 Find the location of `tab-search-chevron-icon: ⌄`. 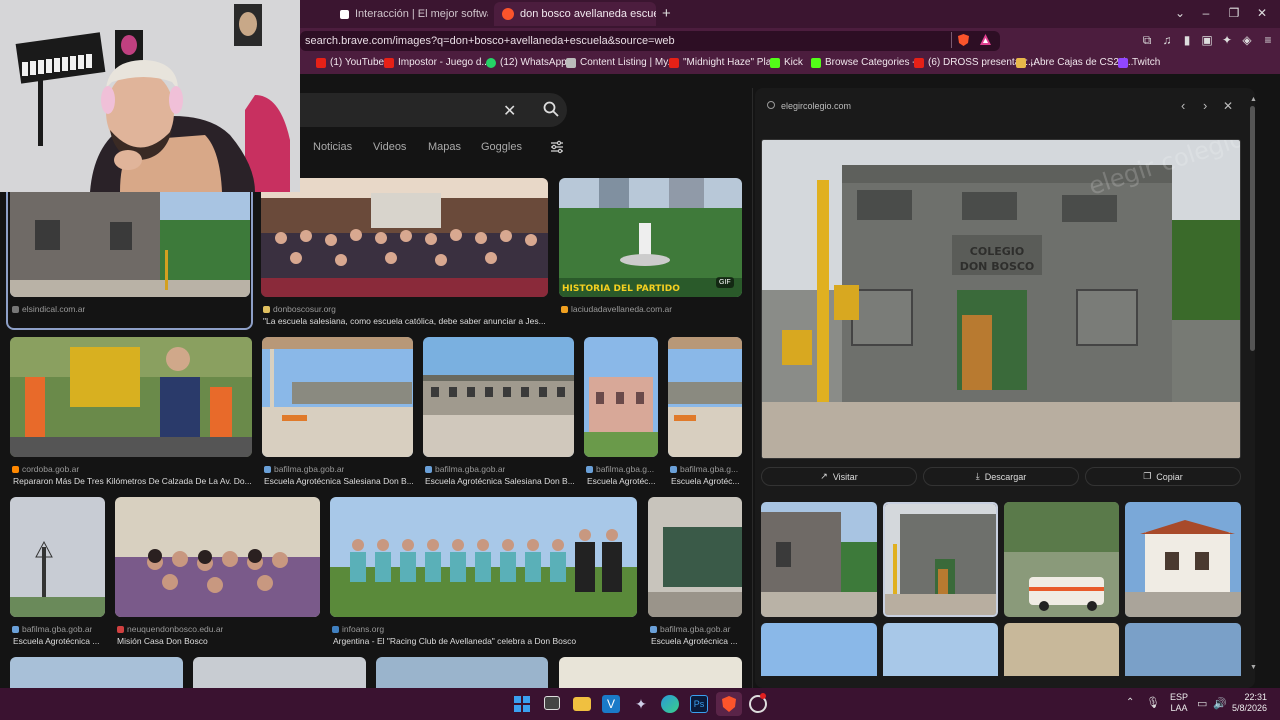

tab-search-chevron-icon: ⌄ is located at coordinates (1180, 13).